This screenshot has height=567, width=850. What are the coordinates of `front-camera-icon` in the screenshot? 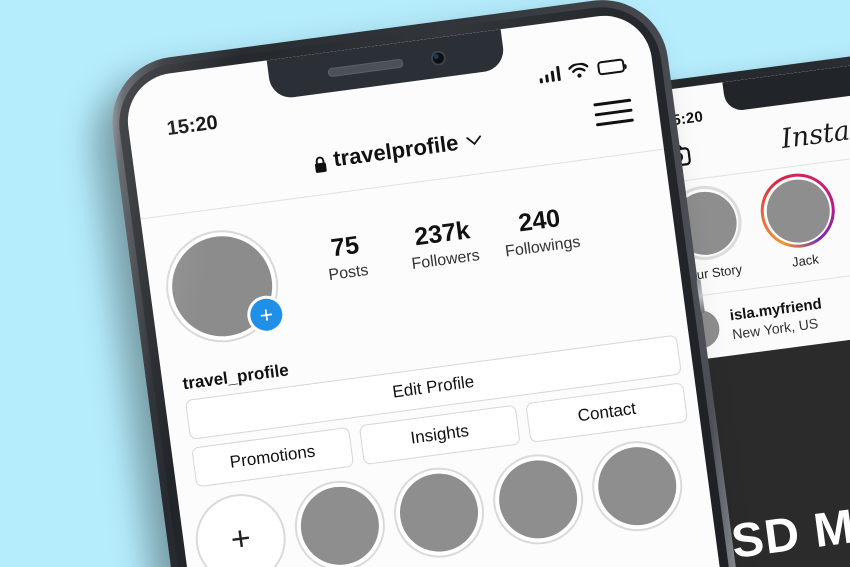 It's located at (438, 58).